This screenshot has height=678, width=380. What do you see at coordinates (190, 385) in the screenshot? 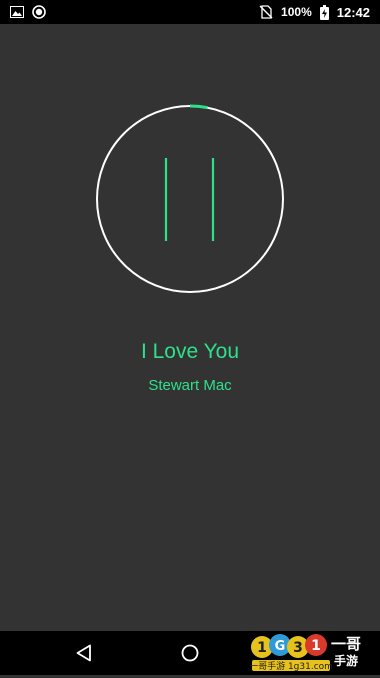
I see `song-artist: Stewart Mac` at bounding box center [190, 385].